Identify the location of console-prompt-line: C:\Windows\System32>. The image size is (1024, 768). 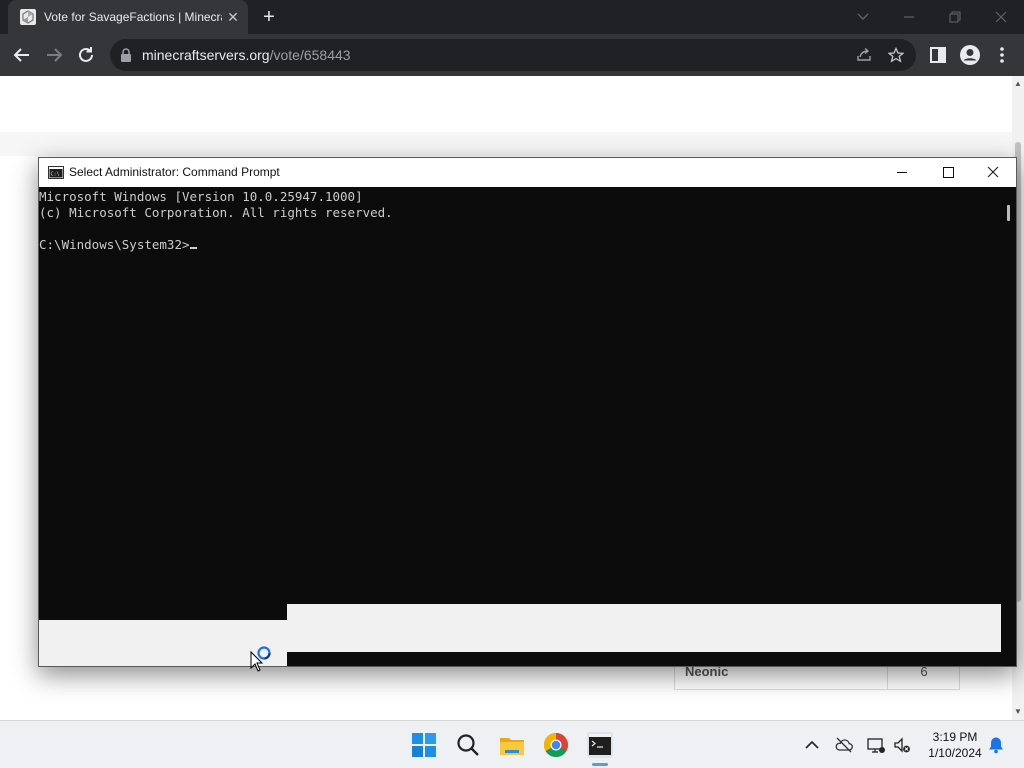
(520, 245).